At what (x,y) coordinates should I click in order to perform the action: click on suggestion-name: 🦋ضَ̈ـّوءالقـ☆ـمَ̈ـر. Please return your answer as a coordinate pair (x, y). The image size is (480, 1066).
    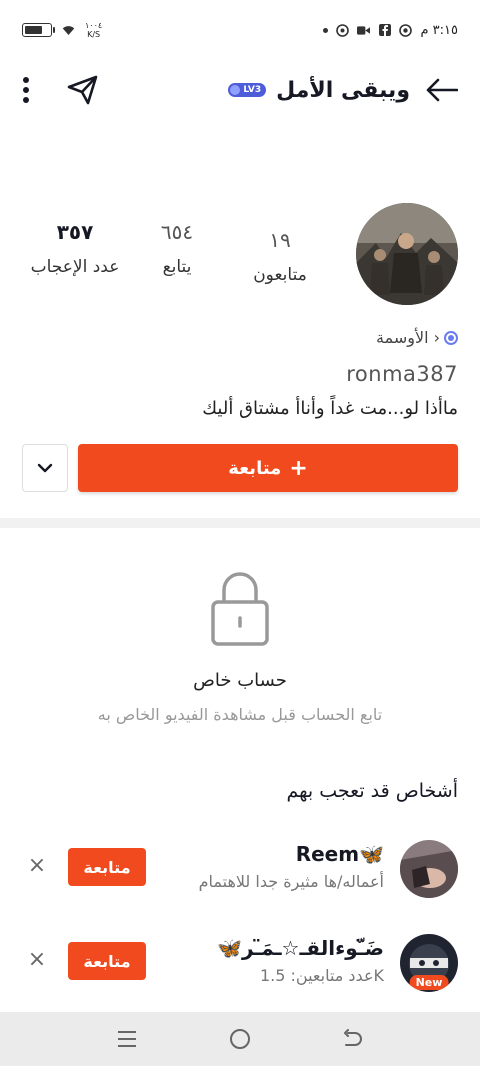
    Looking at the image, I should click on (300, 948).